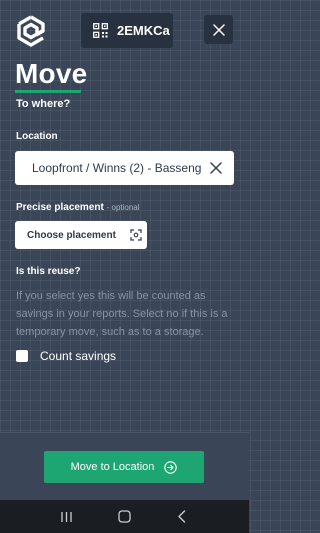 This screenshot has width=320, height=533. I want to click on app-logo, so click(31, 31).